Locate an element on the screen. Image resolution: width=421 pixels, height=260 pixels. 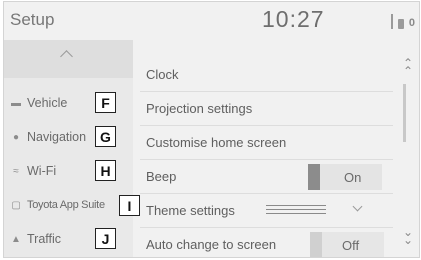
auto-change-toggle: Off is located at coordinates (347, 244).